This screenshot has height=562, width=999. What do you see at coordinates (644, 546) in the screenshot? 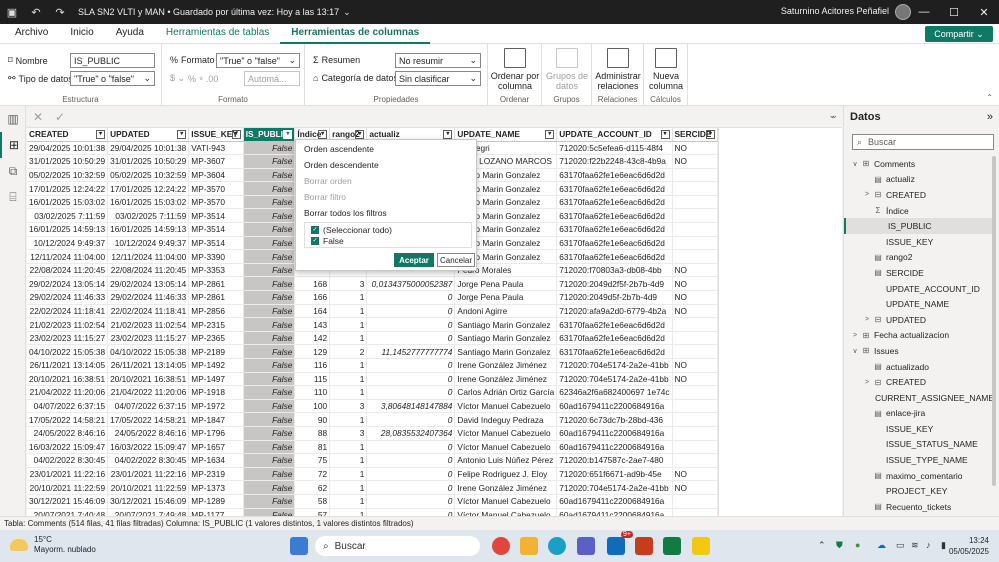
I see `powerpoint-icon` at bounding box center [644, 546].